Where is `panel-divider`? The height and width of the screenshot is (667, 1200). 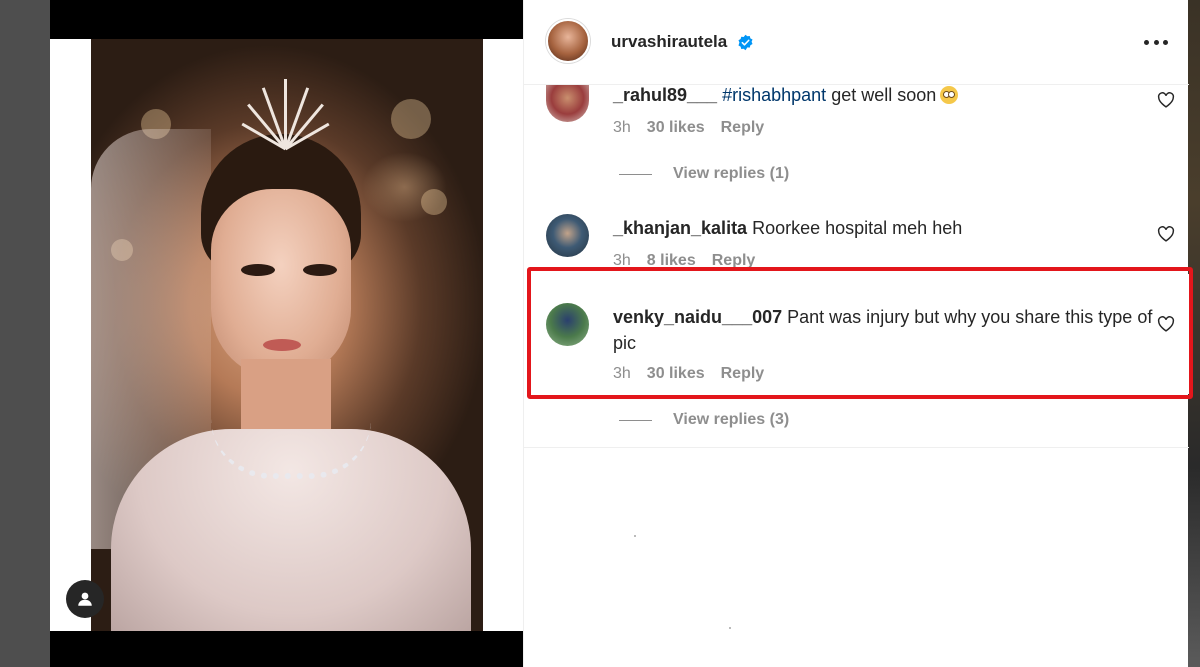 panel-divider is located at coordinates (856, 447).